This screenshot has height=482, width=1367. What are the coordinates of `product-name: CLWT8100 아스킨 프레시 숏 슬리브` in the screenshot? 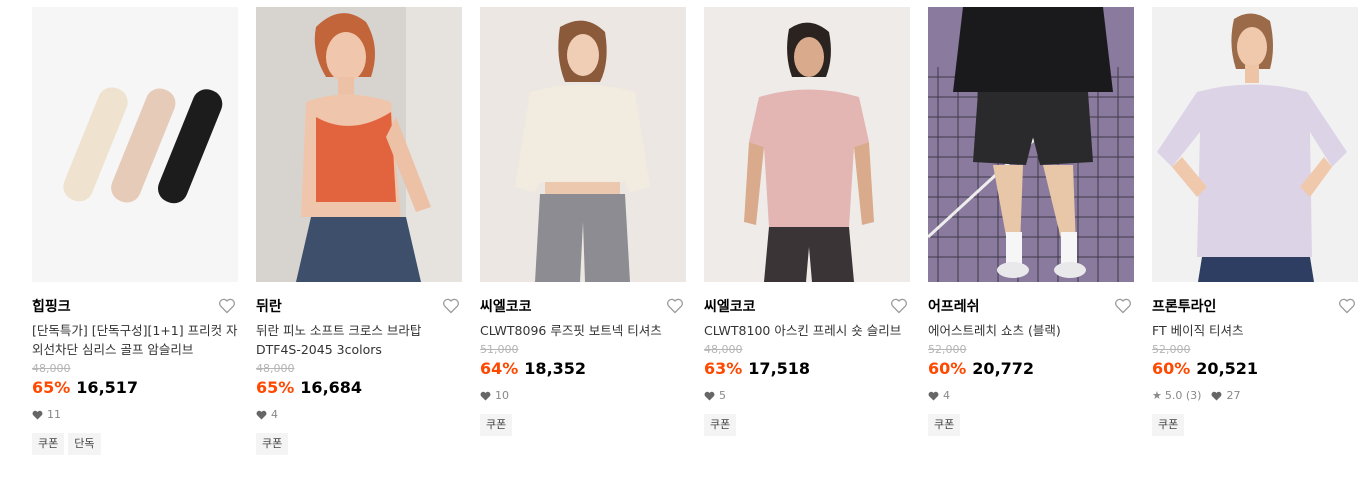 It's located at (807, 330).